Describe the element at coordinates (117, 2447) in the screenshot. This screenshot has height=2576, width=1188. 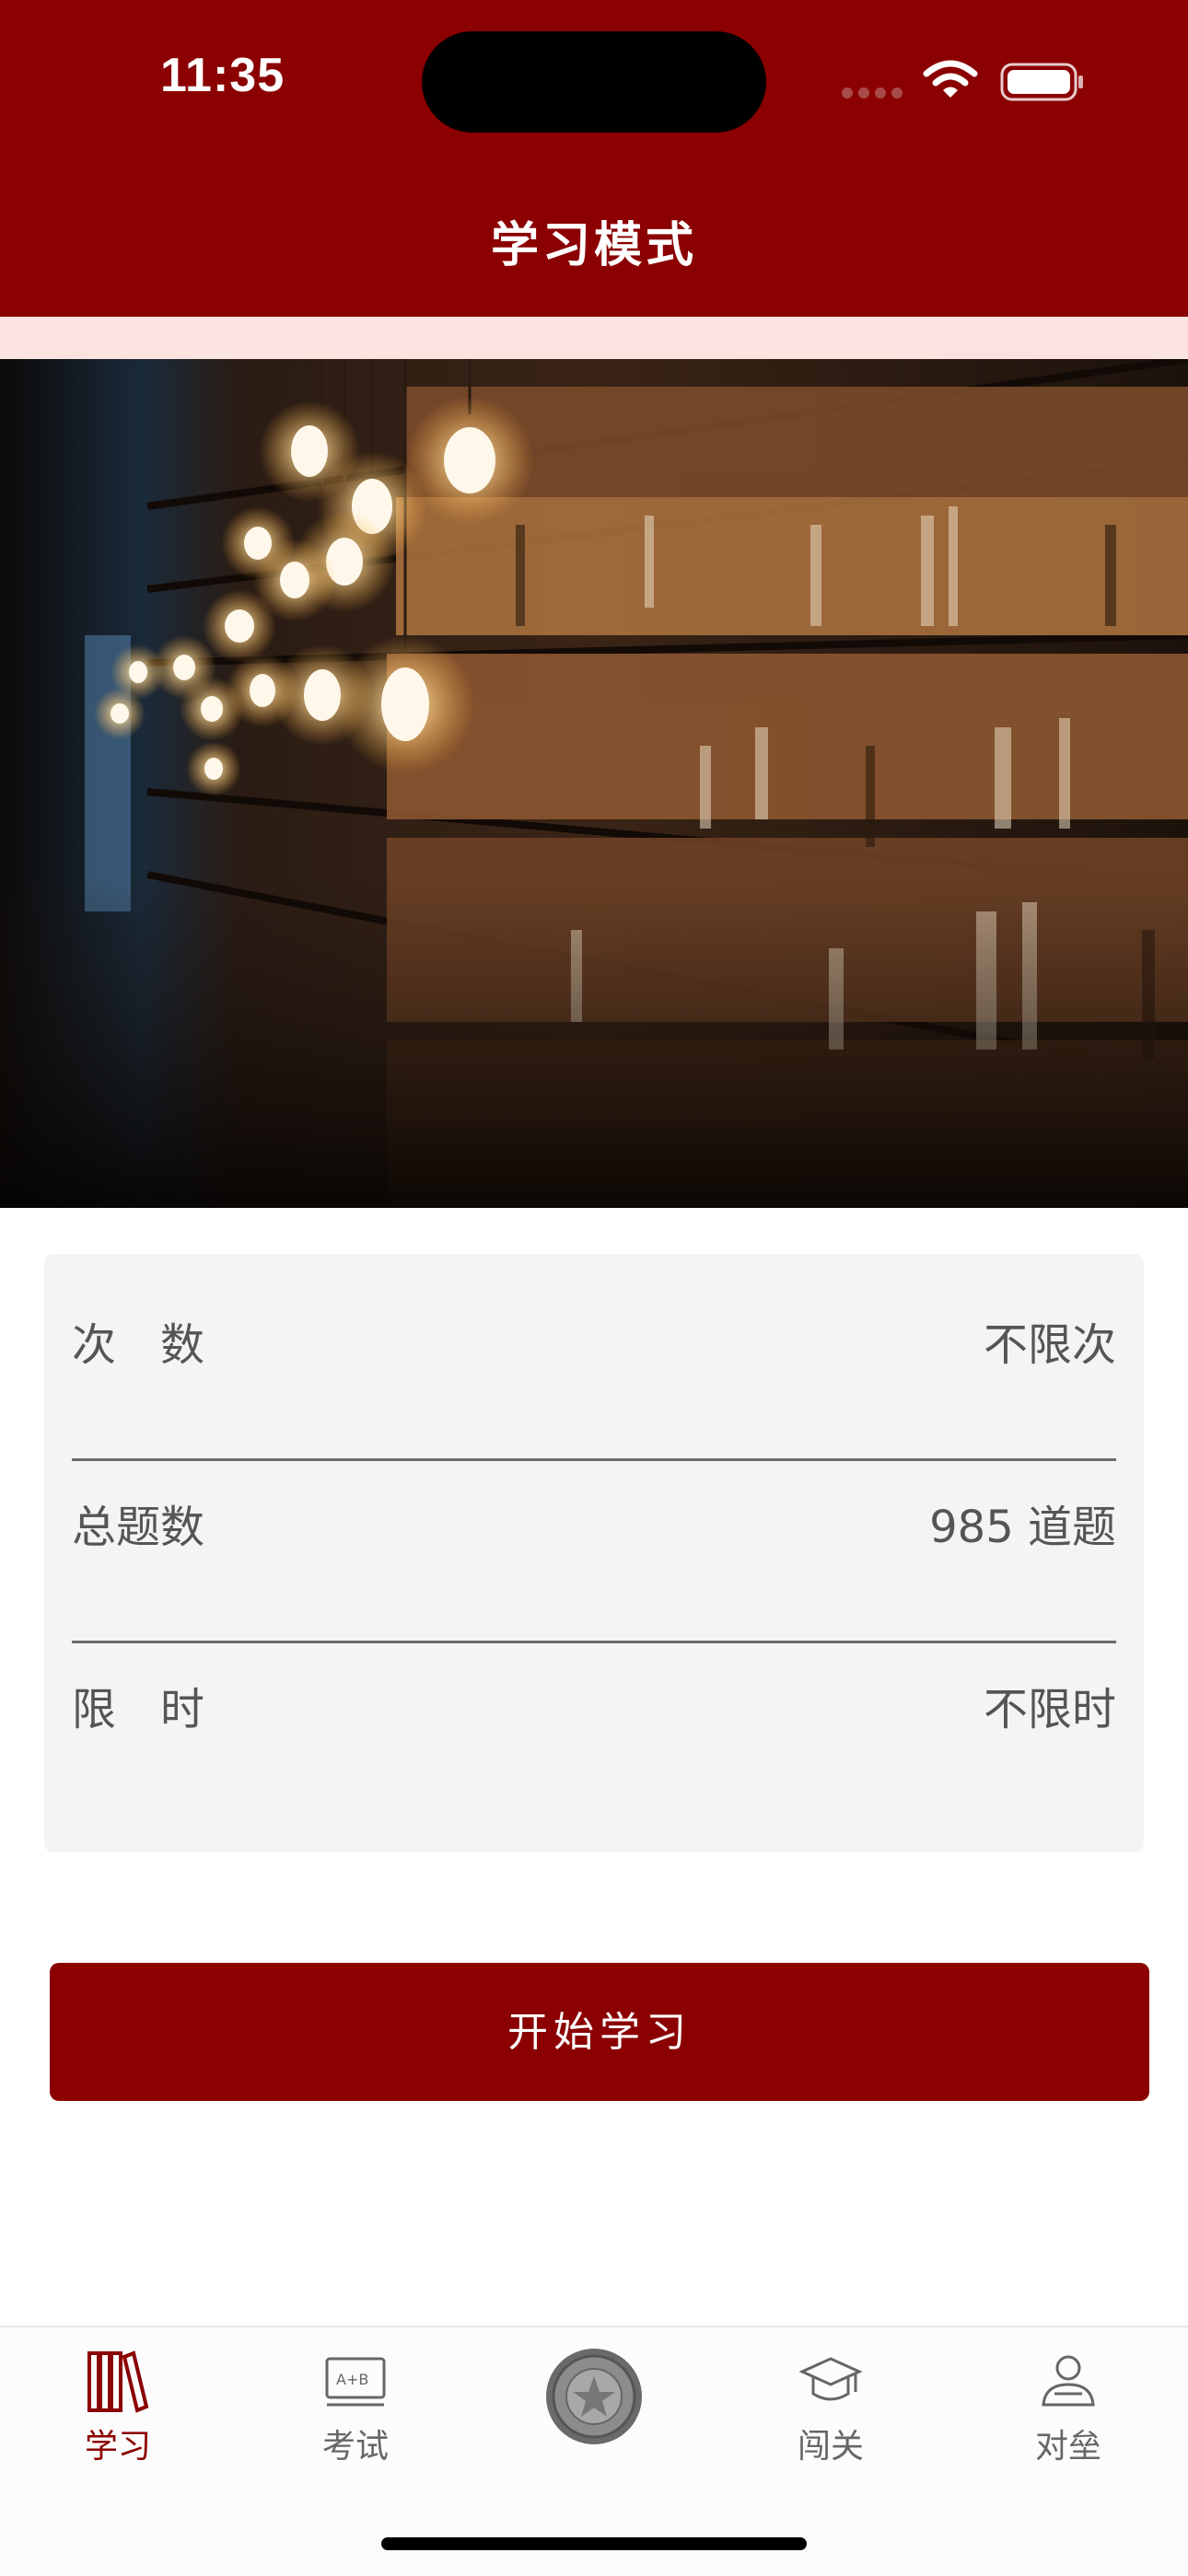
I see `tab-label-study: 学习` at that location.